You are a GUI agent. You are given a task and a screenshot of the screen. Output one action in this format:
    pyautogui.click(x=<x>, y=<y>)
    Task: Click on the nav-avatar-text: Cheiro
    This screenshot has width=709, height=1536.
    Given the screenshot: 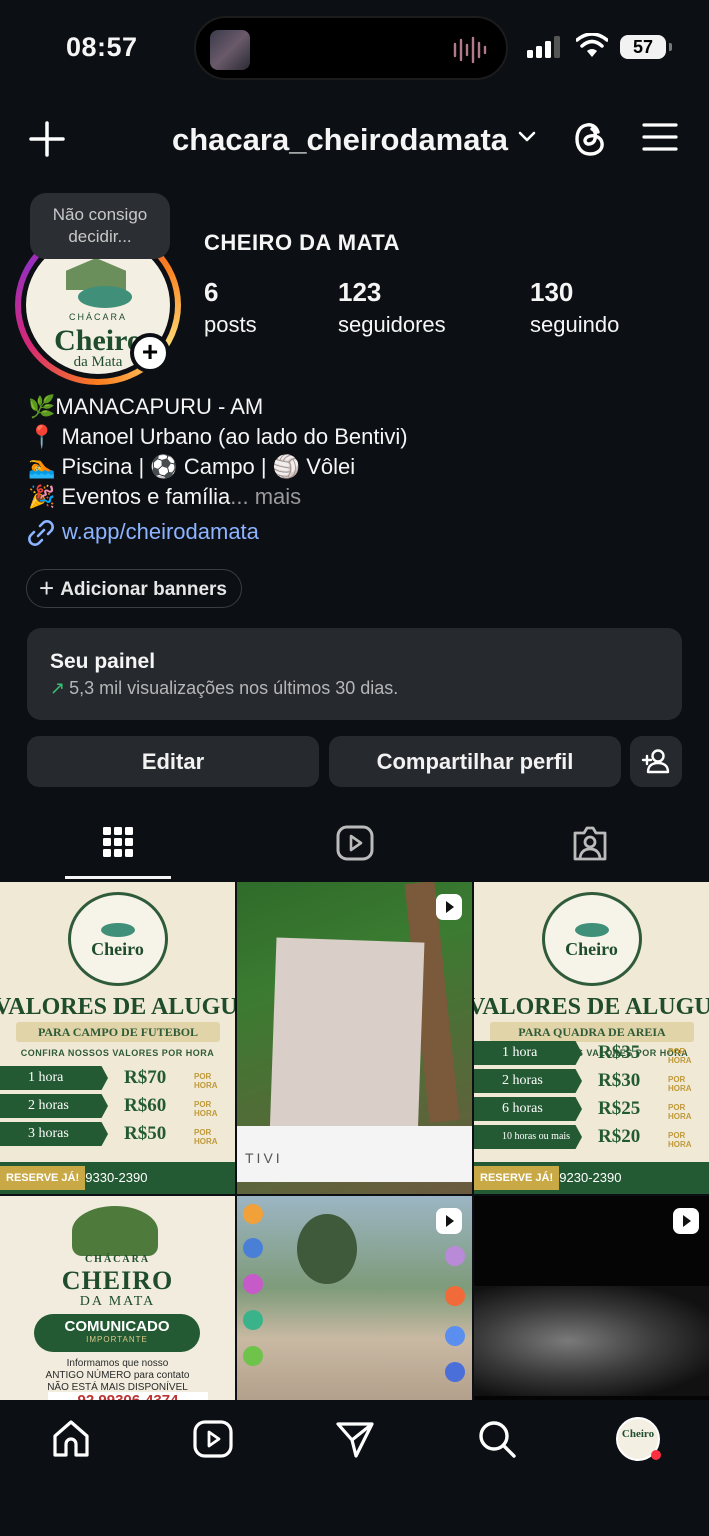 What is the action you would take?
    pyautogui.click(x=638, y=1434)
    